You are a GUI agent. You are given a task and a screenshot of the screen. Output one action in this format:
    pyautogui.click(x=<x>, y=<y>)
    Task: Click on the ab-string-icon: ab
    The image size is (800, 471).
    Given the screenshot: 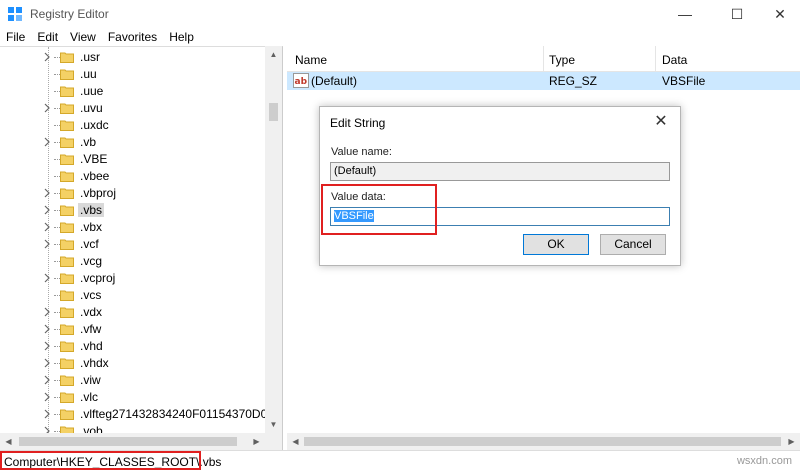 What is the action you would take?
    pyautogui.click(x=301, y=80)
    